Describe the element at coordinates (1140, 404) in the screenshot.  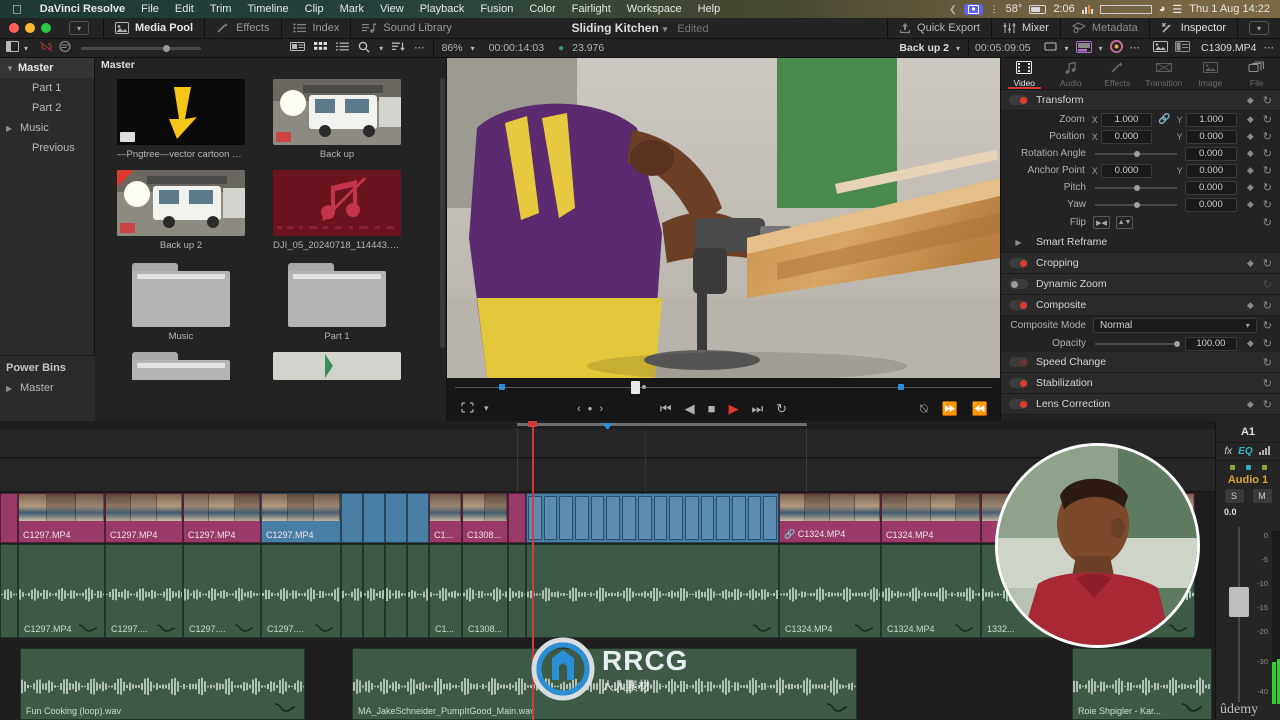
I see `section-lens-correction: Lens Correction ◆ ↻` at that location.